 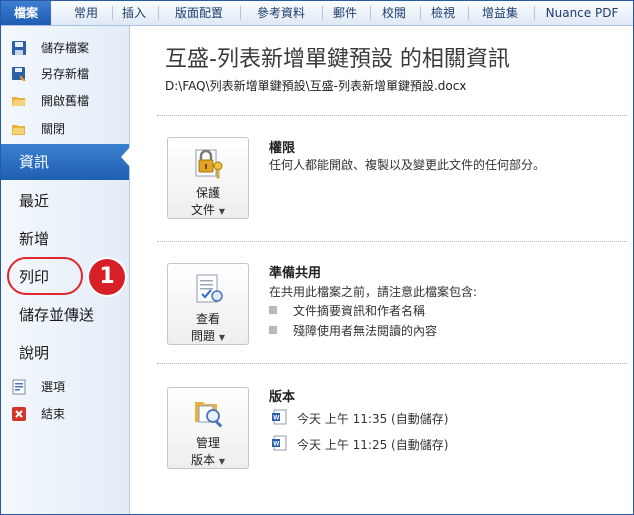 I want to click on page-title: 互盛-列表新增單鍵預設 的相關資訊, so click(x=337, y=59).